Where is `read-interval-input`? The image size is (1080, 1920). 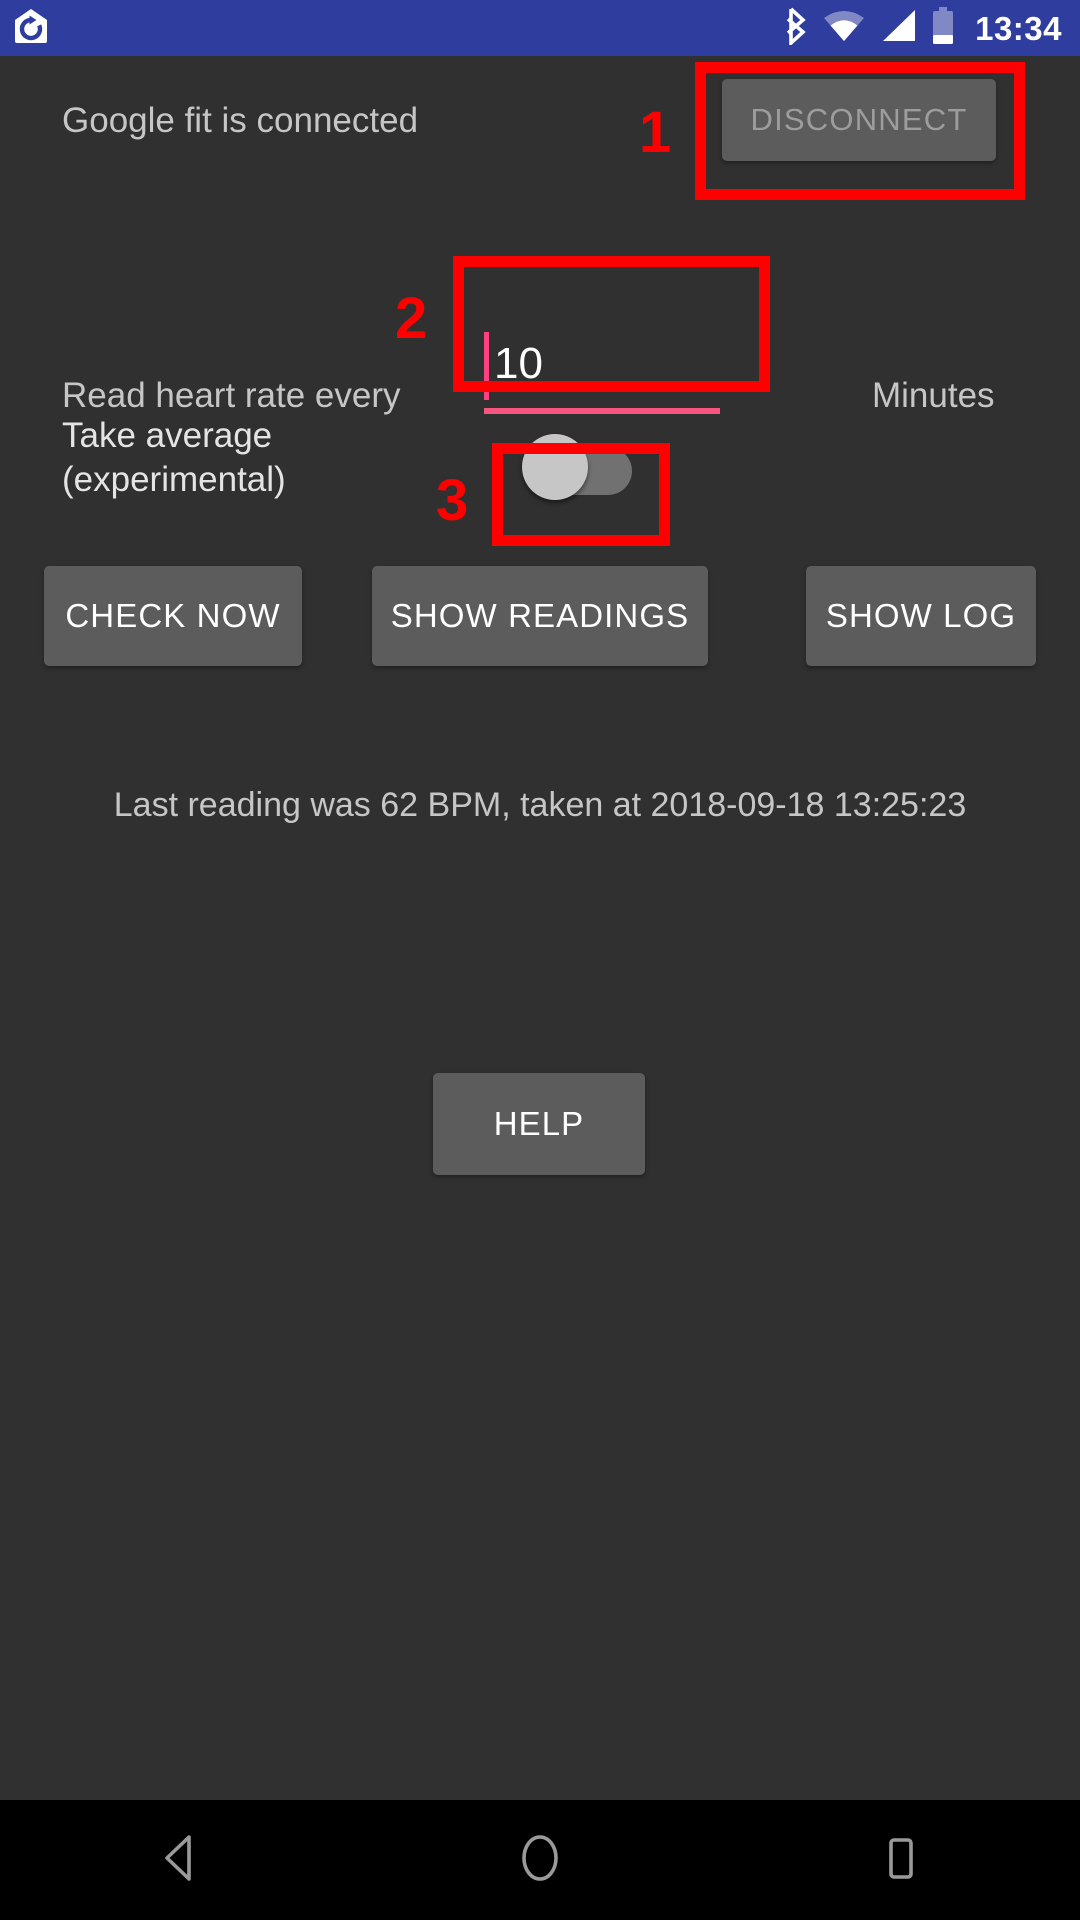
read-interval-input is located at coordinates (606, 364).